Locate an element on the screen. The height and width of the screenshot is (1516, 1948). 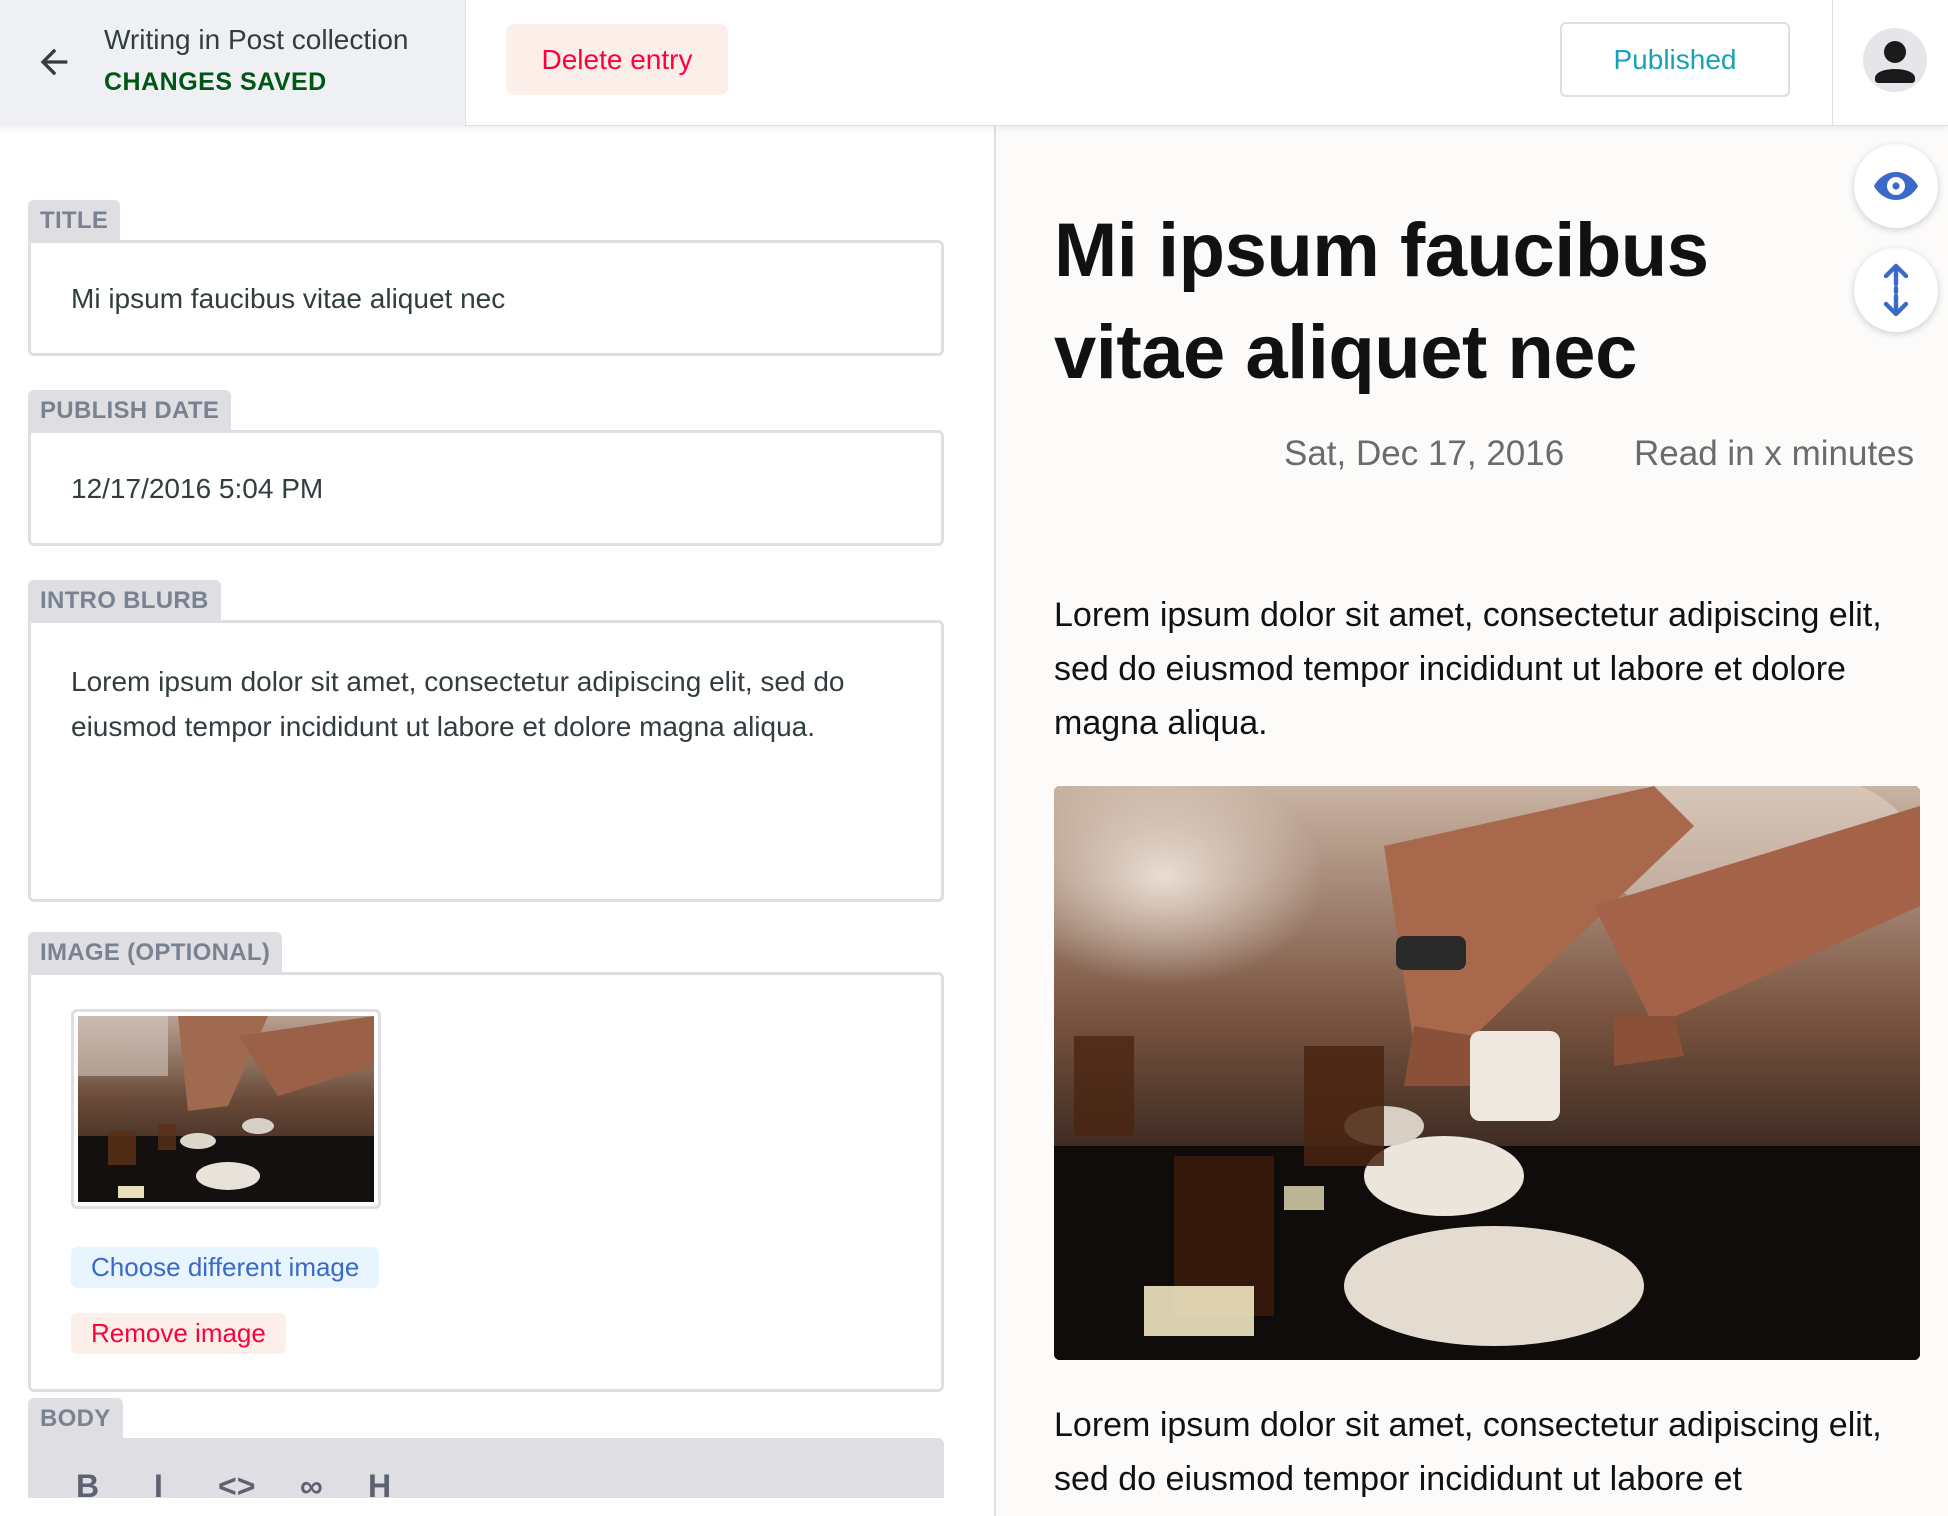
body-editor-toolbar: B I <> ∞ H is located at coordinates (486, 1468).